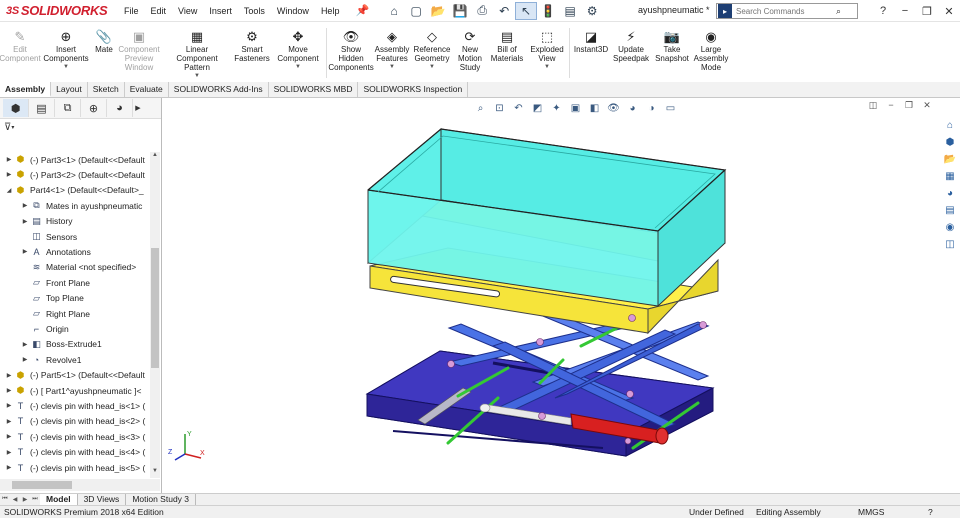  I want to click on bom-button: ▤ Bill of Materials, so click(507, 46).